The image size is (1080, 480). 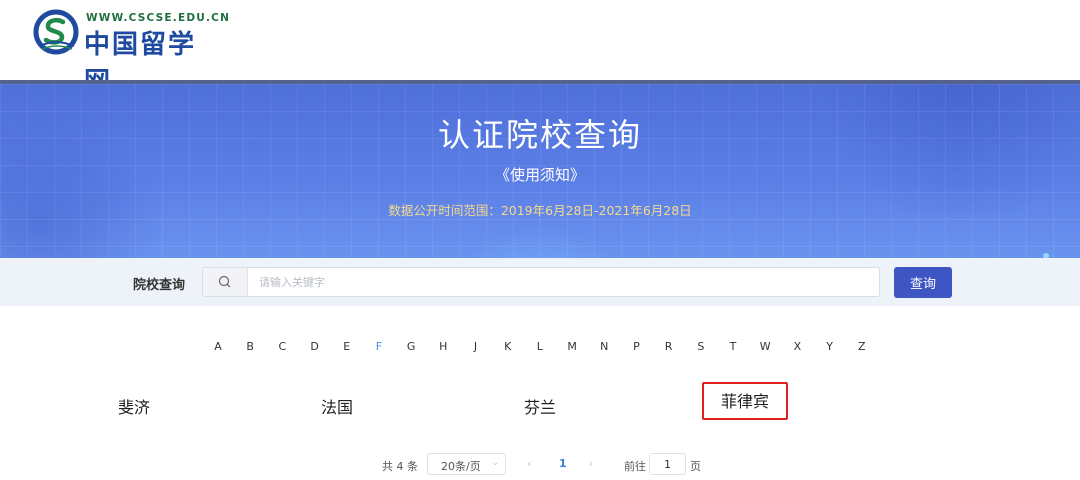 What do you see at coordinates (591, 463) in the screenshot?
I see `next-page-icon: ›` at bounding box center [591, 463].